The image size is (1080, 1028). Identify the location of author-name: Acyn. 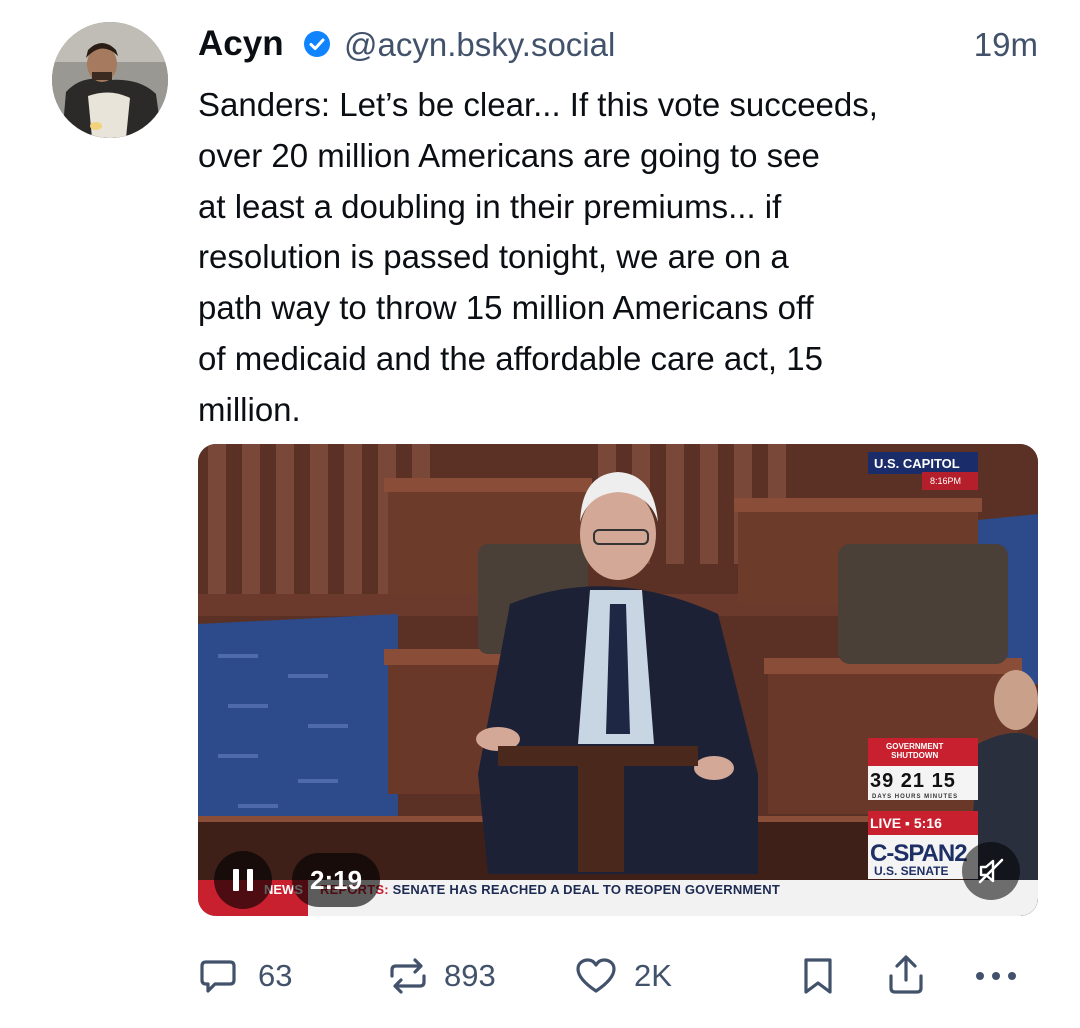
(241, 44).